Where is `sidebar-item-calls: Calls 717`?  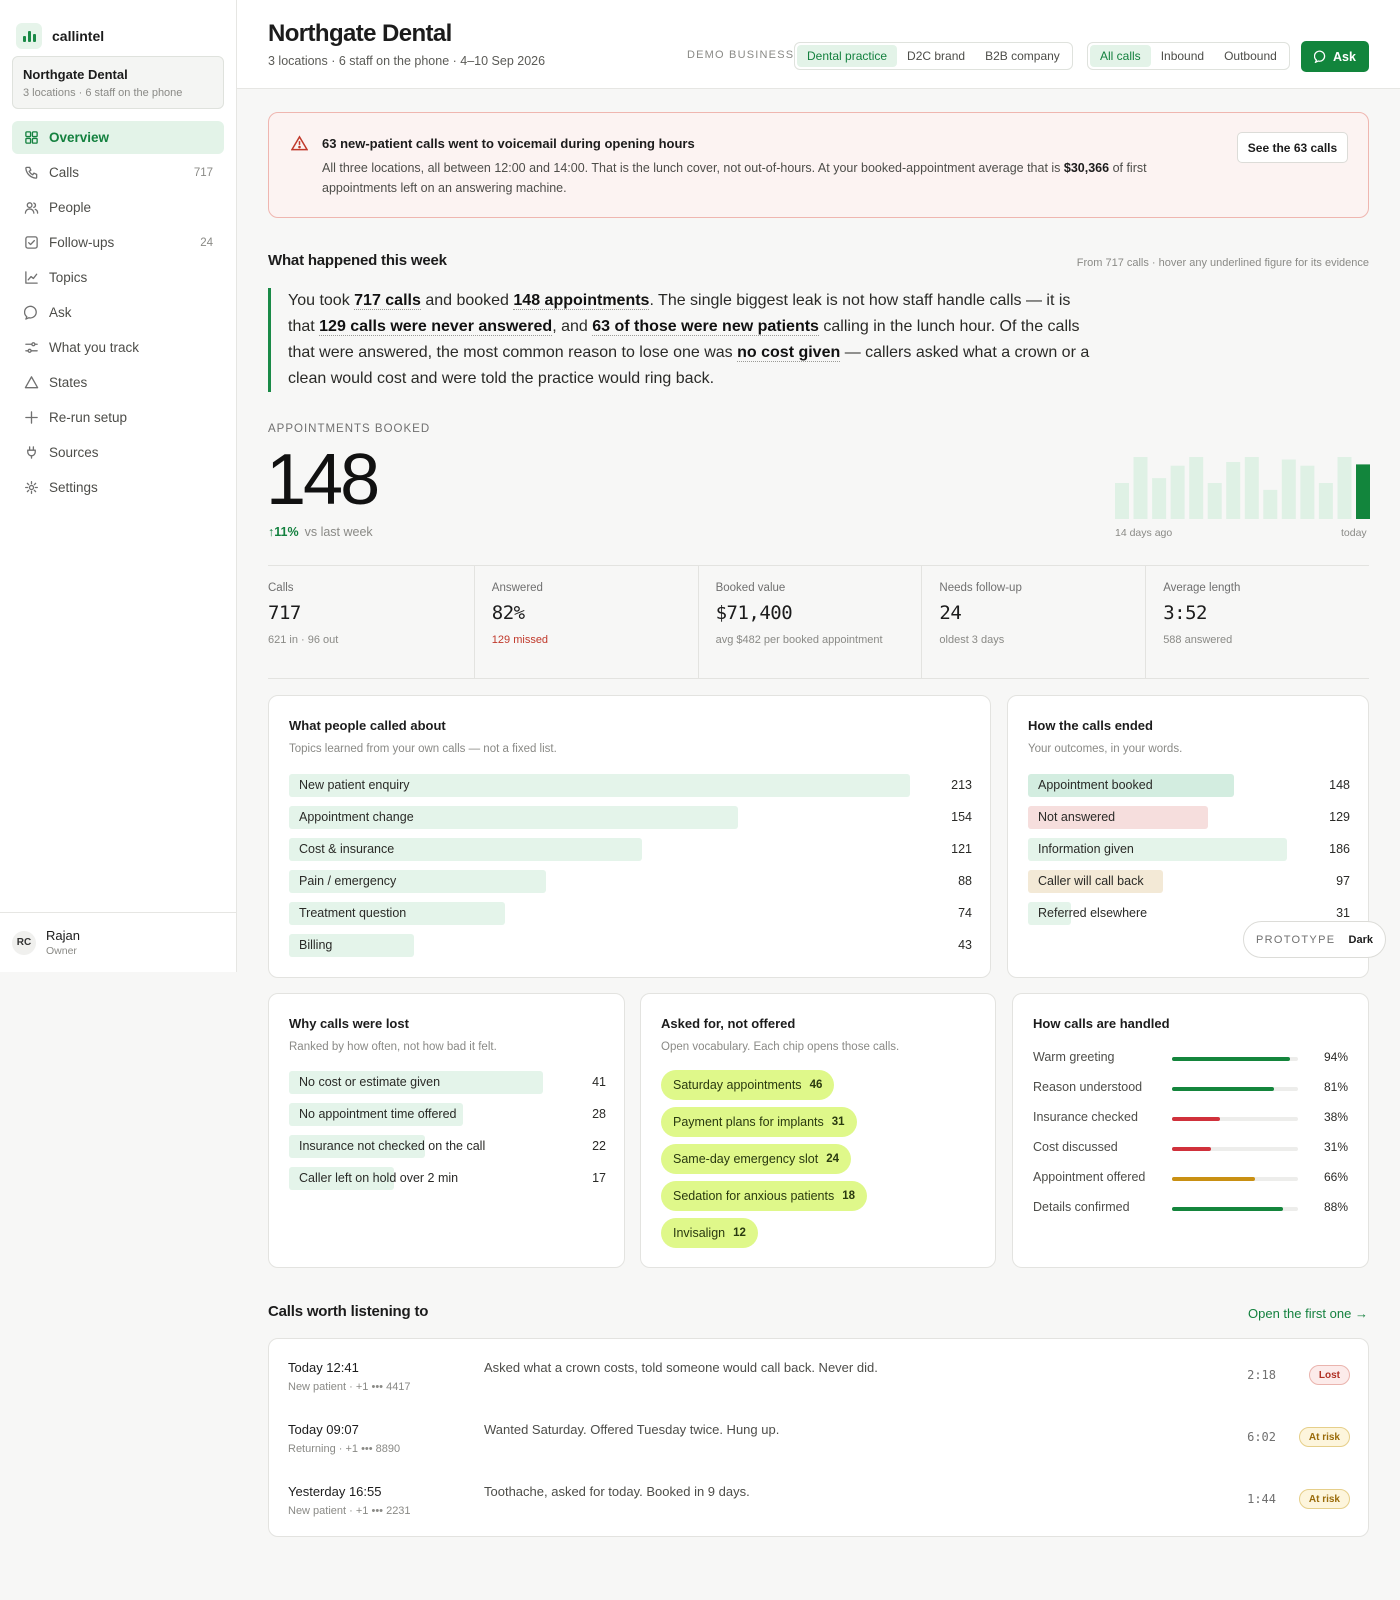 sidebar-item-calls: Calls 717 is located at coordinates (118, 172).